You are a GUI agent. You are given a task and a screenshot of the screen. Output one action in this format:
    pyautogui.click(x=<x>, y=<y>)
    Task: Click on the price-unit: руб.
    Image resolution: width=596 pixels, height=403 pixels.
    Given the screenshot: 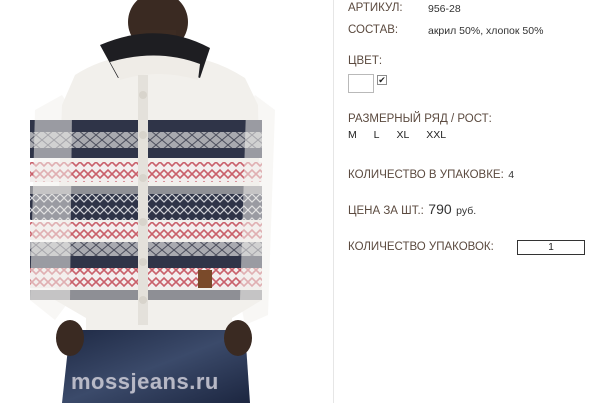 What is the action you would take?
    pyautogui.click(x=466, y=211)
    